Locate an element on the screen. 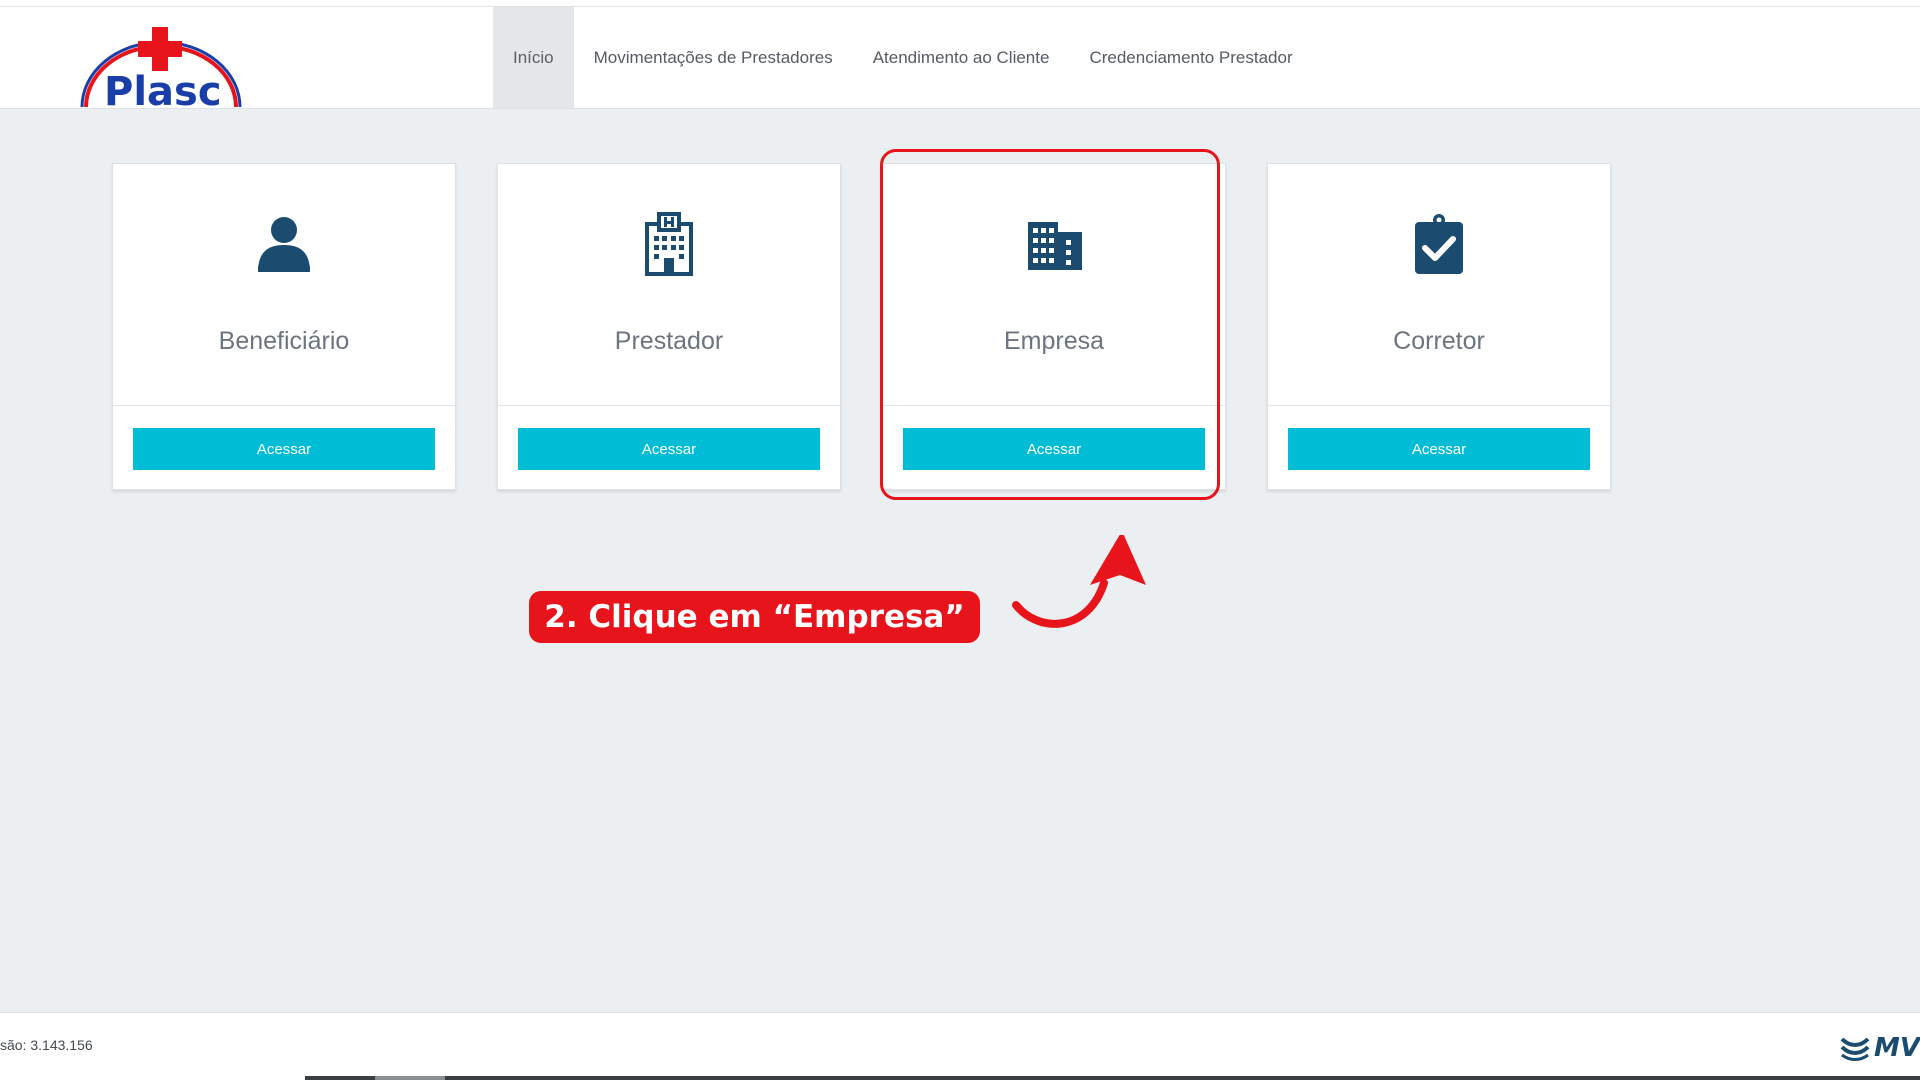 This screenshot has width=1920, height=1080. card-title: Prestador is located at coordinates (669, 341).